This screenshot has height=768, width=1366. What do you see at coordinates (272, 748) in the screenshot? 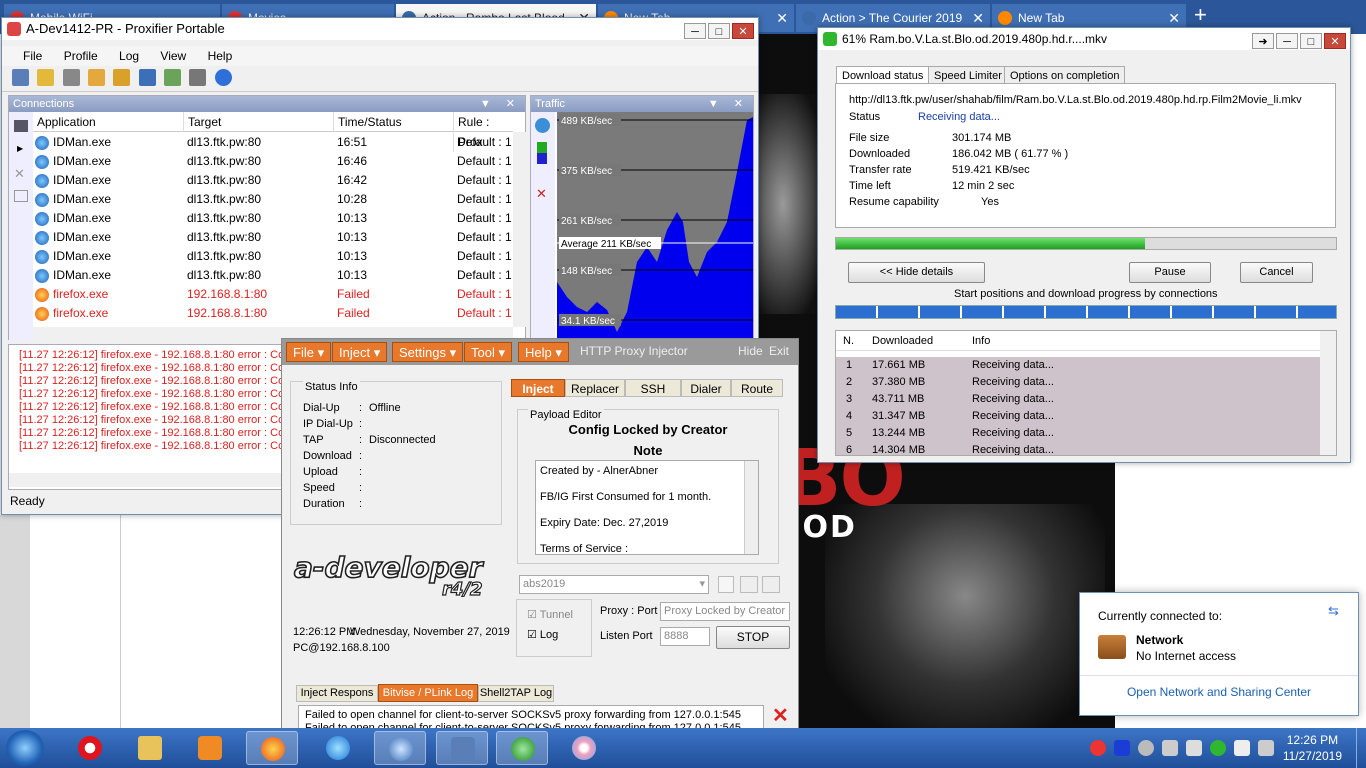
I see `taskbar-firefox` at bounding box center [272, 748].